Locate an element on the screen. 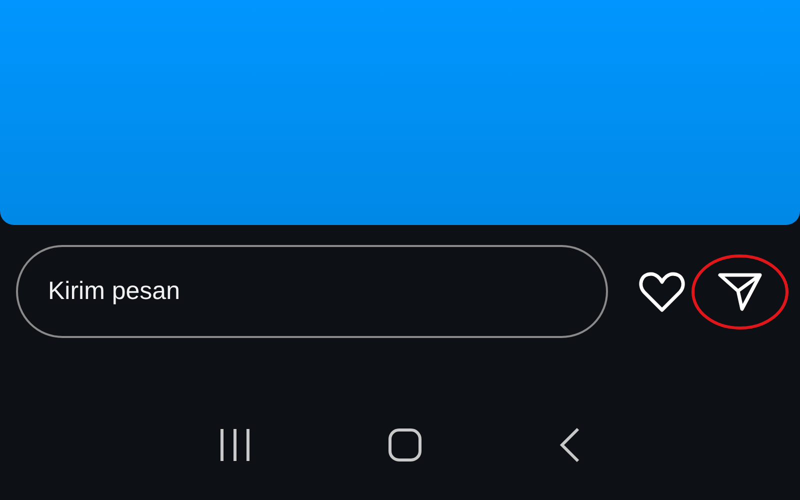  recent-apps-icon is located at coordinates (234, 445).